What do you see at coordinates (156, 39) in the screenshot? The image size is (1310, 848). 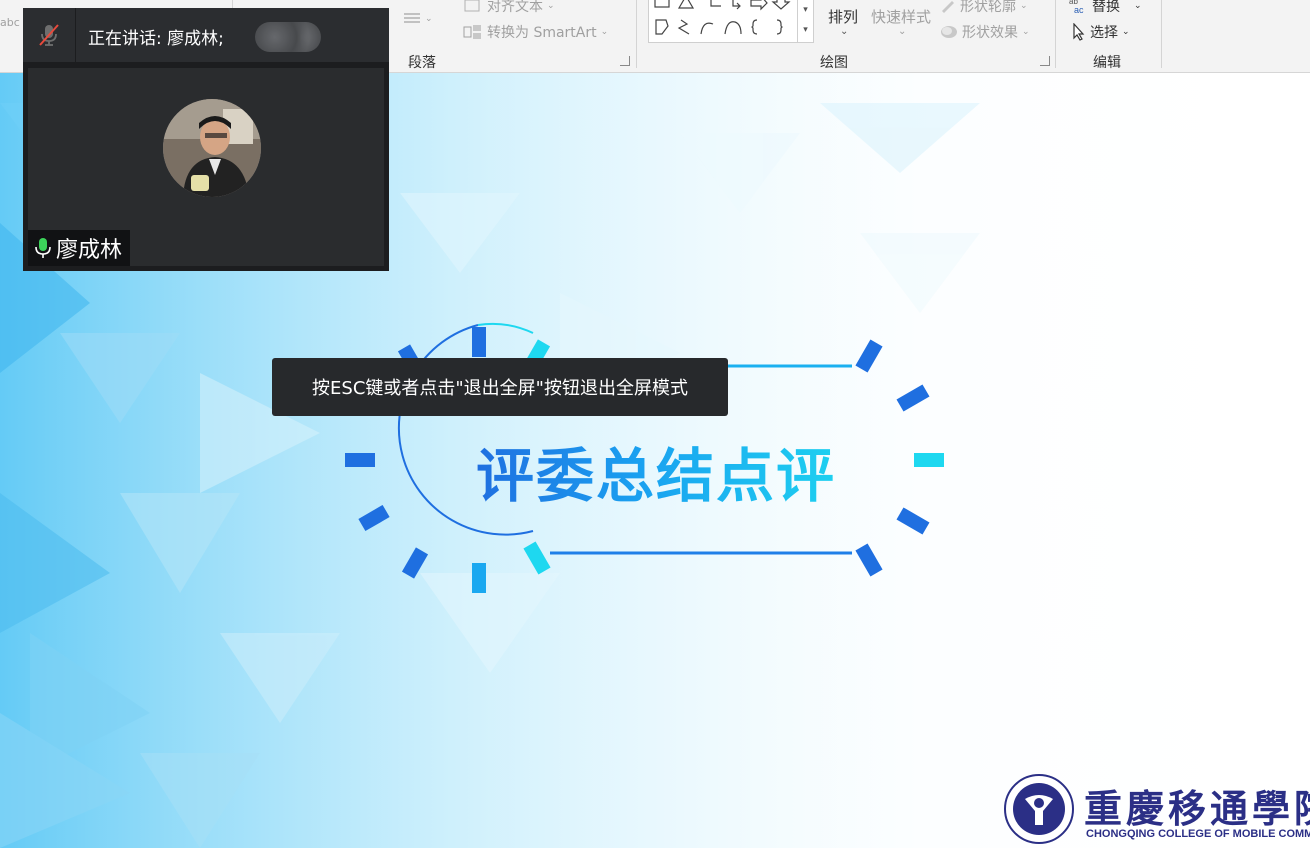 I see `speaking-indicator: 正在讲话: 廖成林;` at bounding box center [156, 39].